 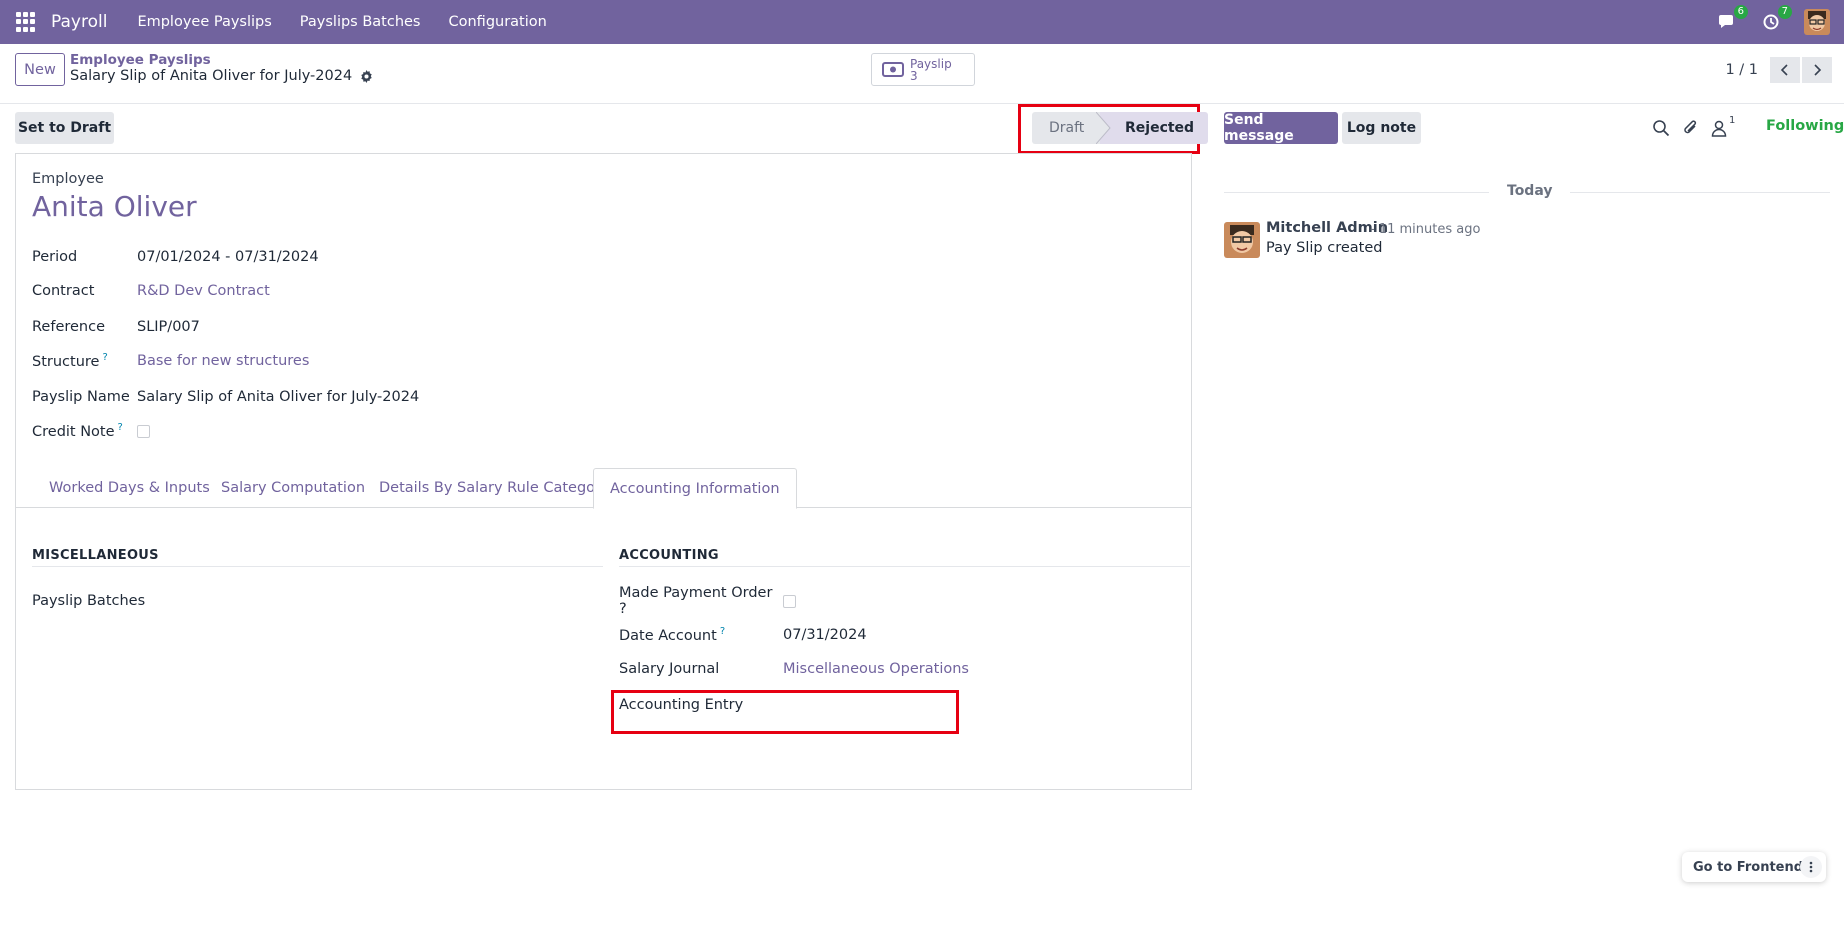 What do you see at coordinates (1748, 867) in the screenshot?
I see `go-to-frontend-button: Go to Frontend` at bounding box center [1748, 867].